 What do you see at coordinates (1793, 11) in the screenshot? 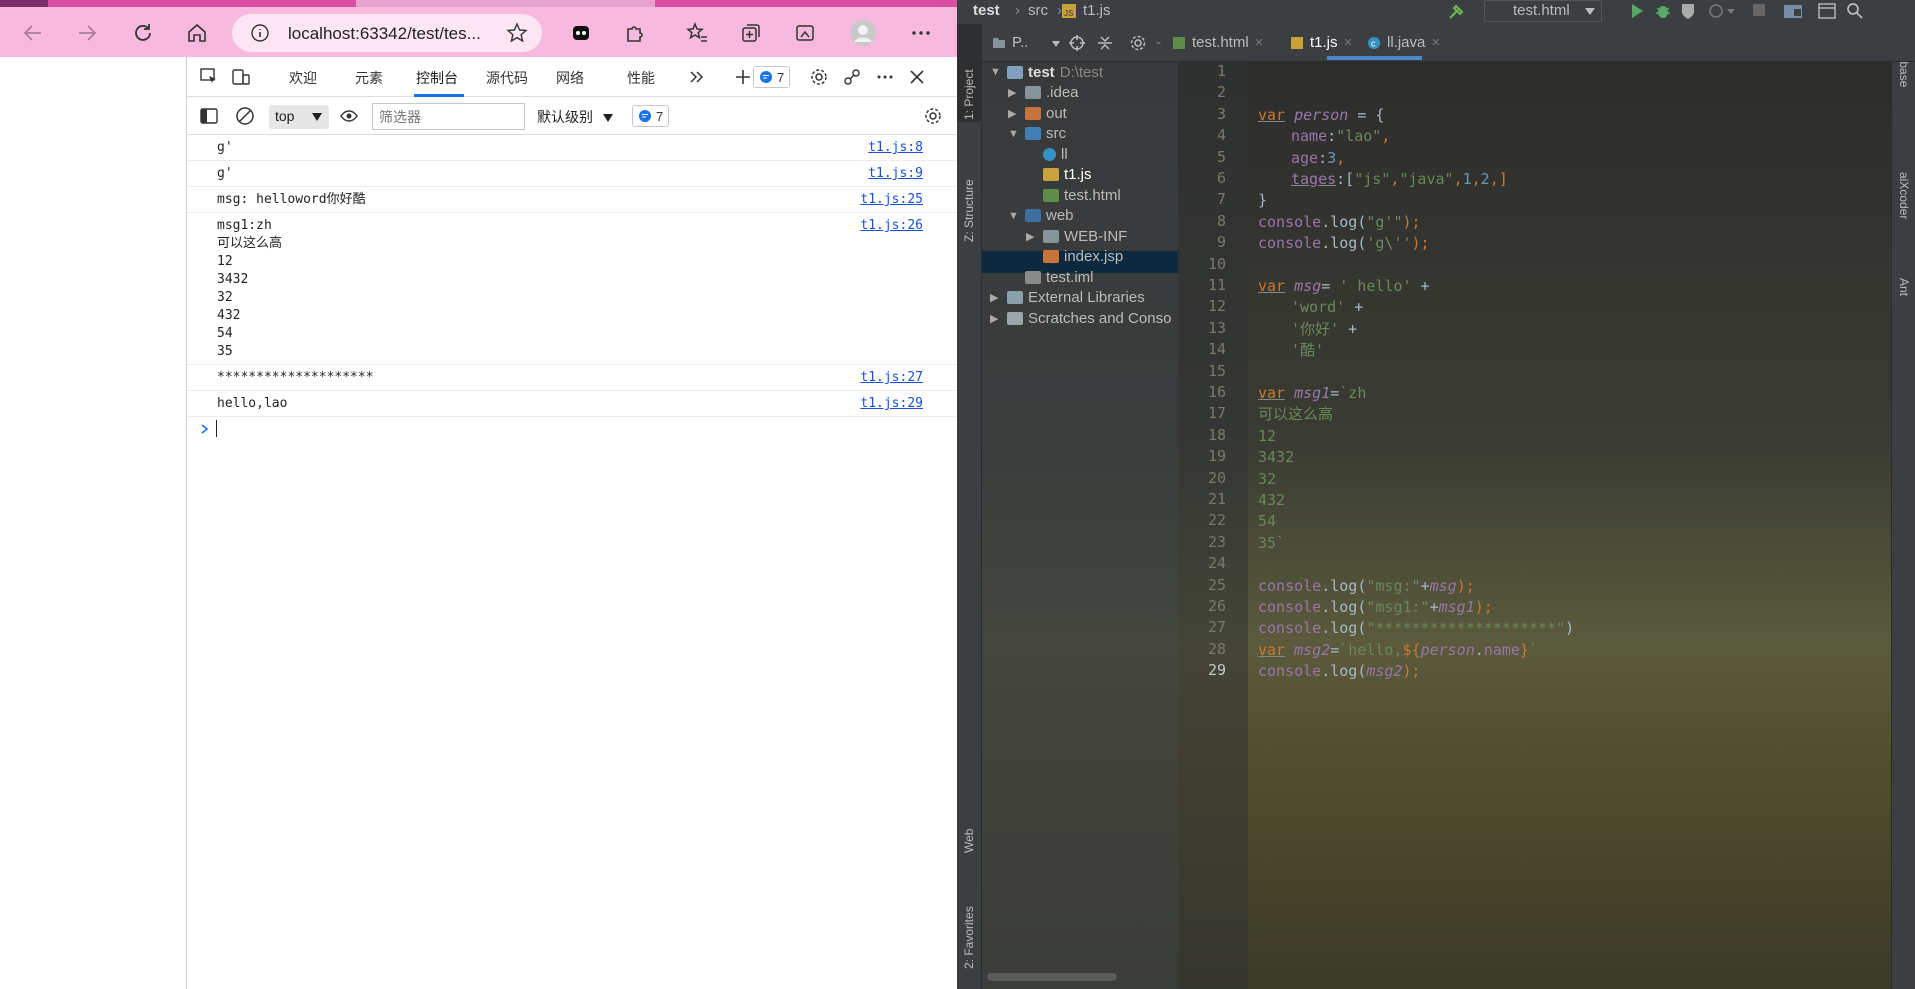
I see `project-structure-icon` at bounding box center [1793, 11].